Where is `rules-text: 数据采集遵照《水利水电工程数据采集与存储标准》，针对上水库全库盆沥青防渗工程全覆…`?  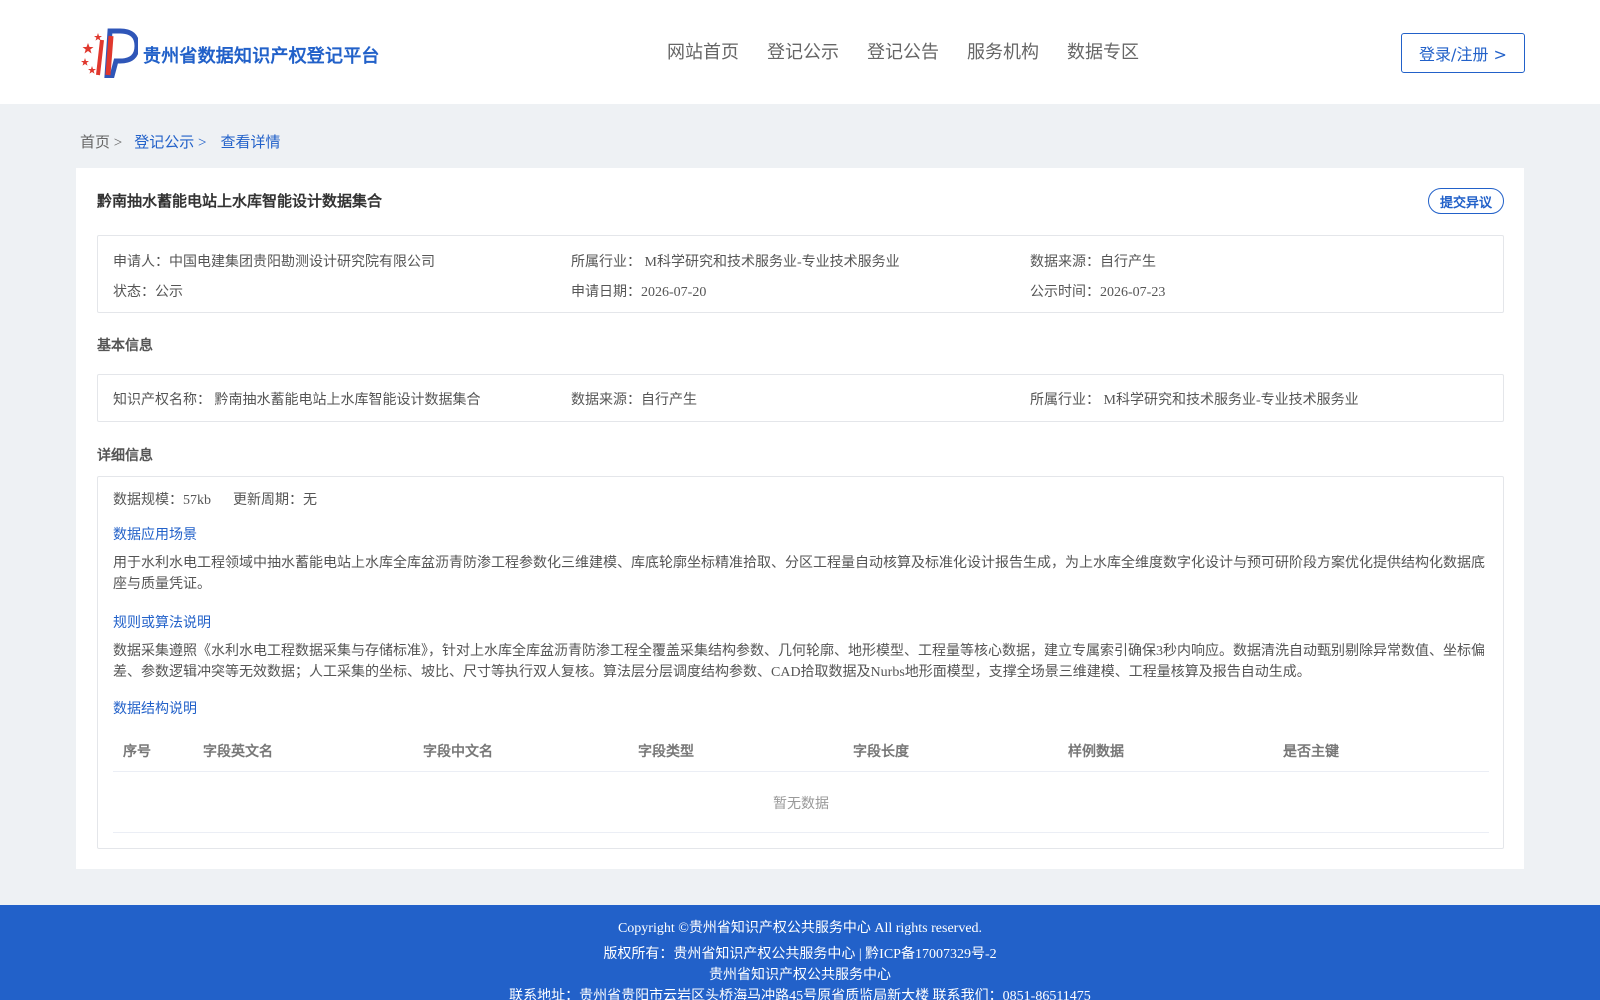 rules-text: 数据采集遵照《水利水电工程数据采集与存储标准》，针对上水库全库盆沥青防渗工程全覆… is located at coordinates (799, 662).